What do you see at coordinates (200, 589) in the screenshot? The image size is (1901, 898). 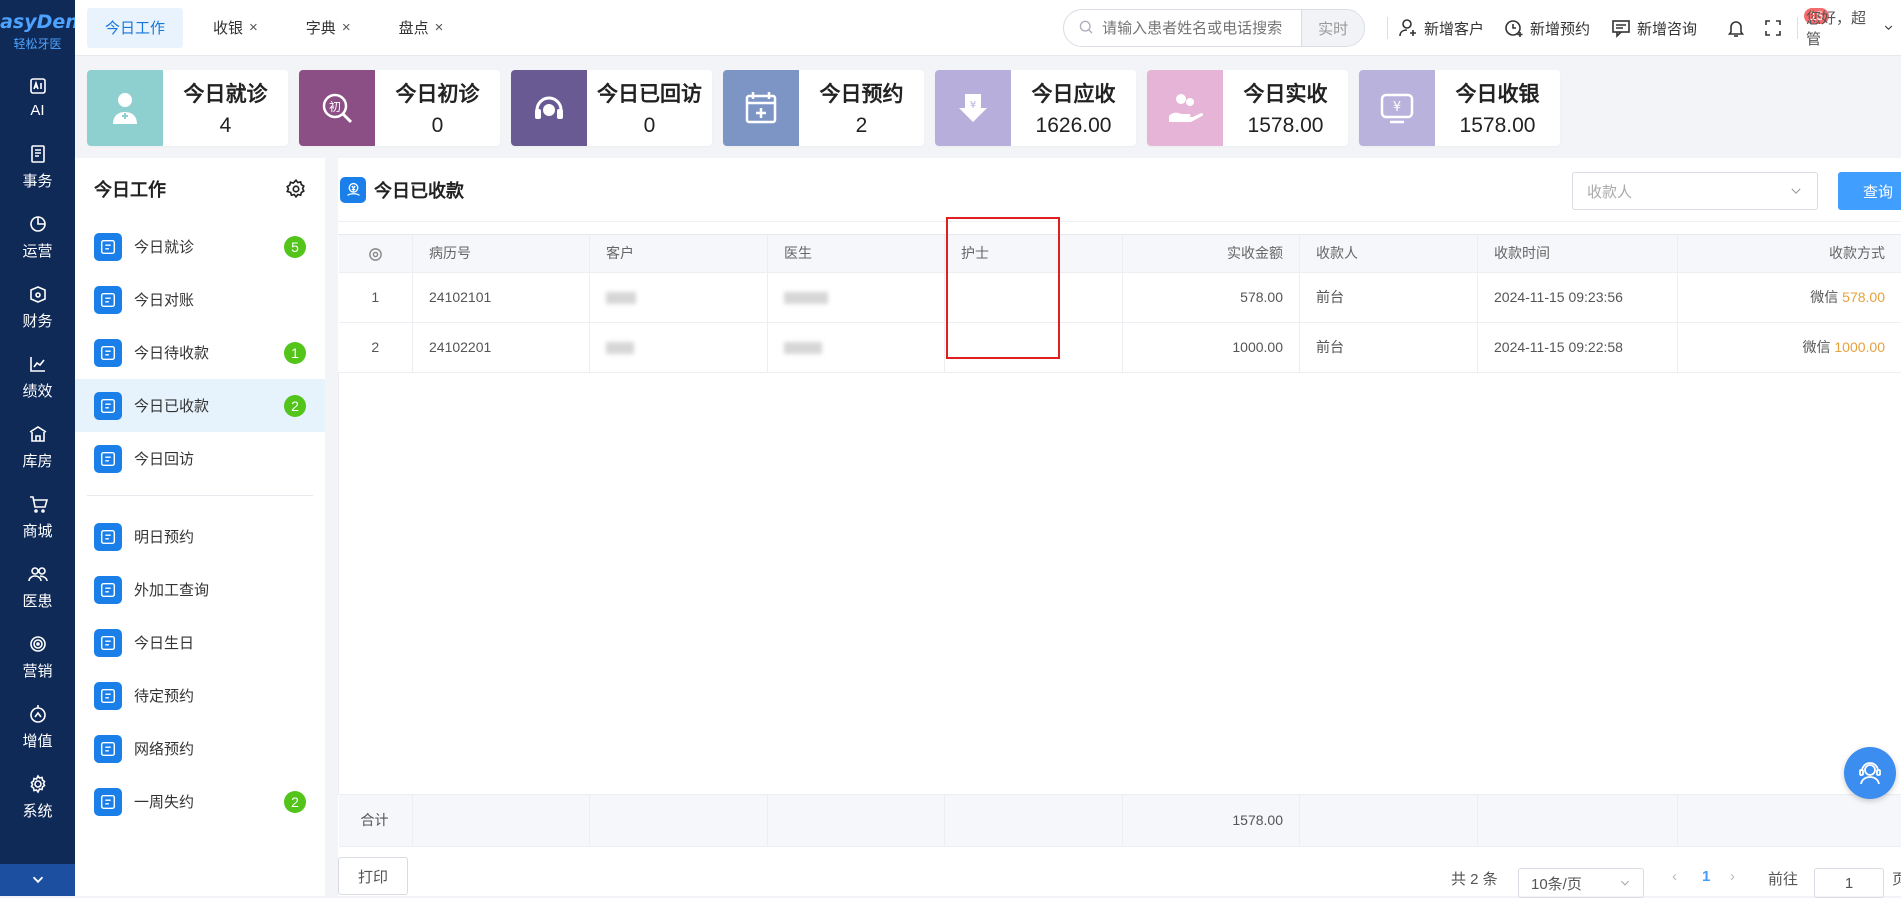 I see `side-item: 外加工查询` at bounding box center [200, 589].